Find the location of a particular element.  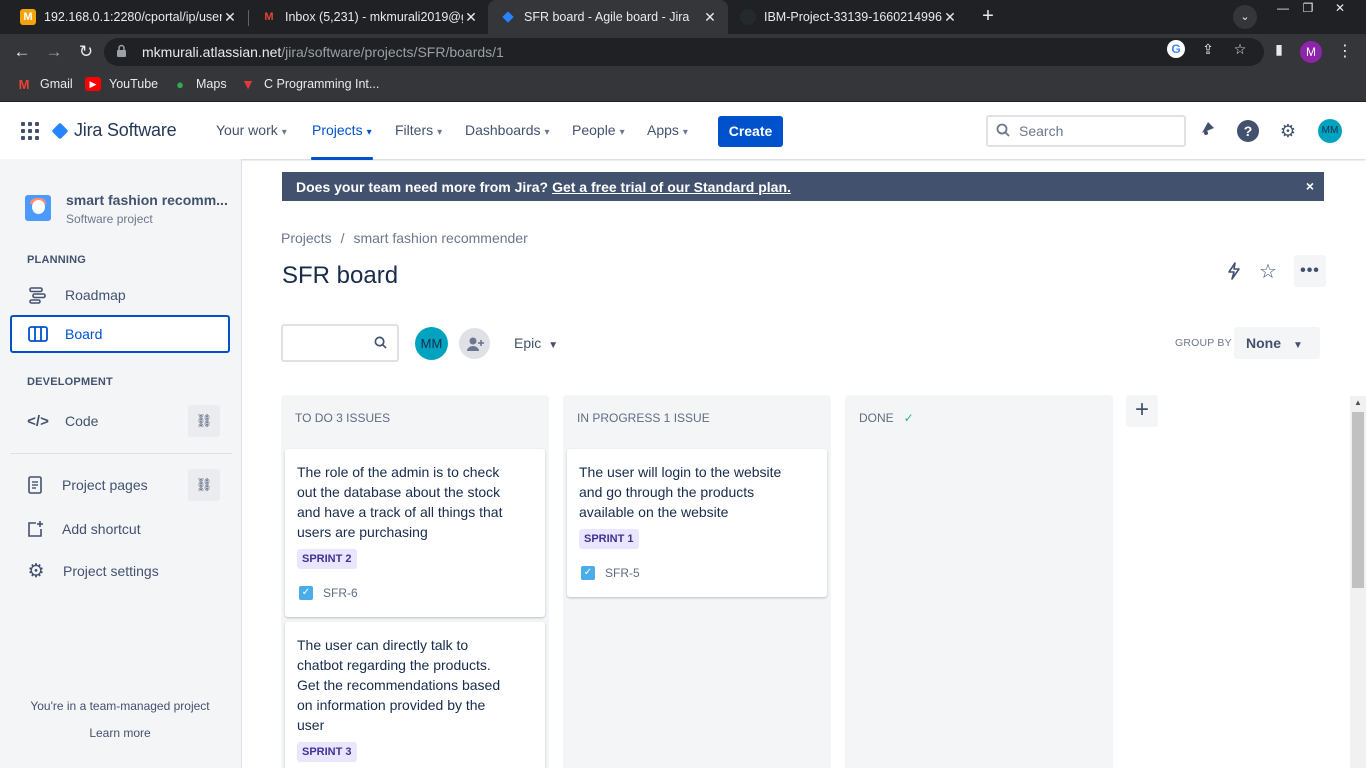

board-search-input is located at coordinates (340, 343).